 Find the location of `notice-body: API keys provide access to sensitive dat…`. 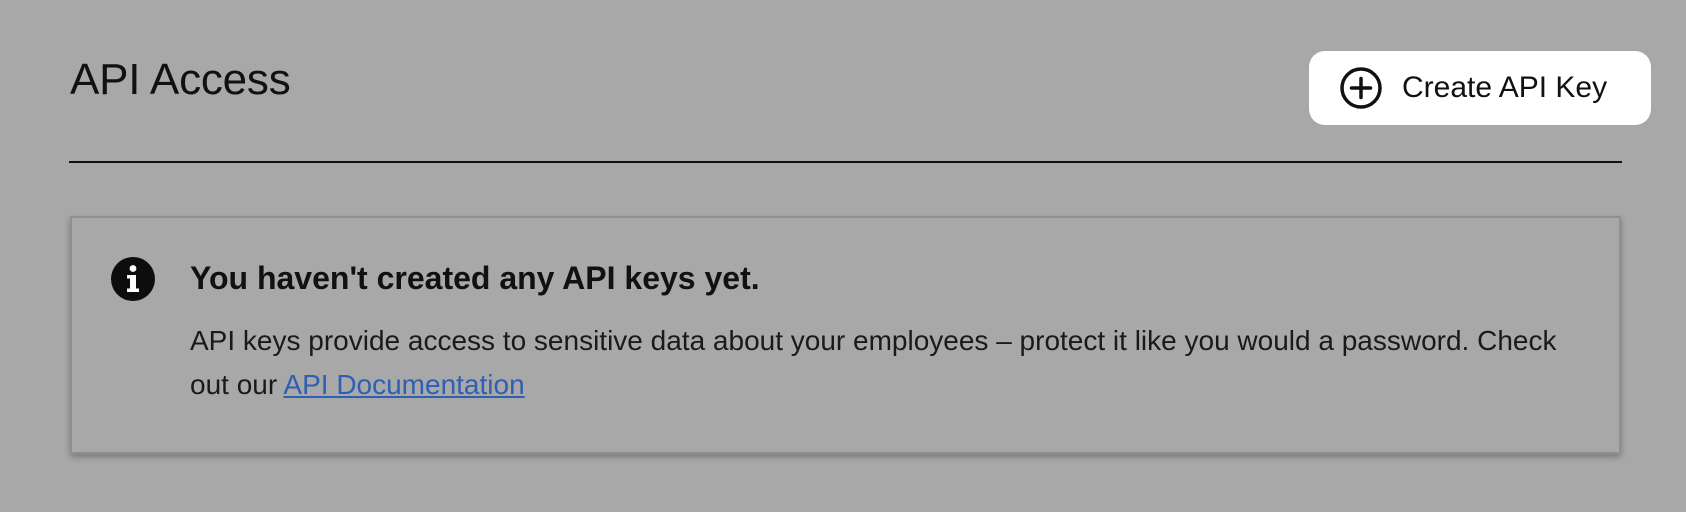

notice-body: API keys provide access to sensitive dat… is located at coordinates (890, 363).